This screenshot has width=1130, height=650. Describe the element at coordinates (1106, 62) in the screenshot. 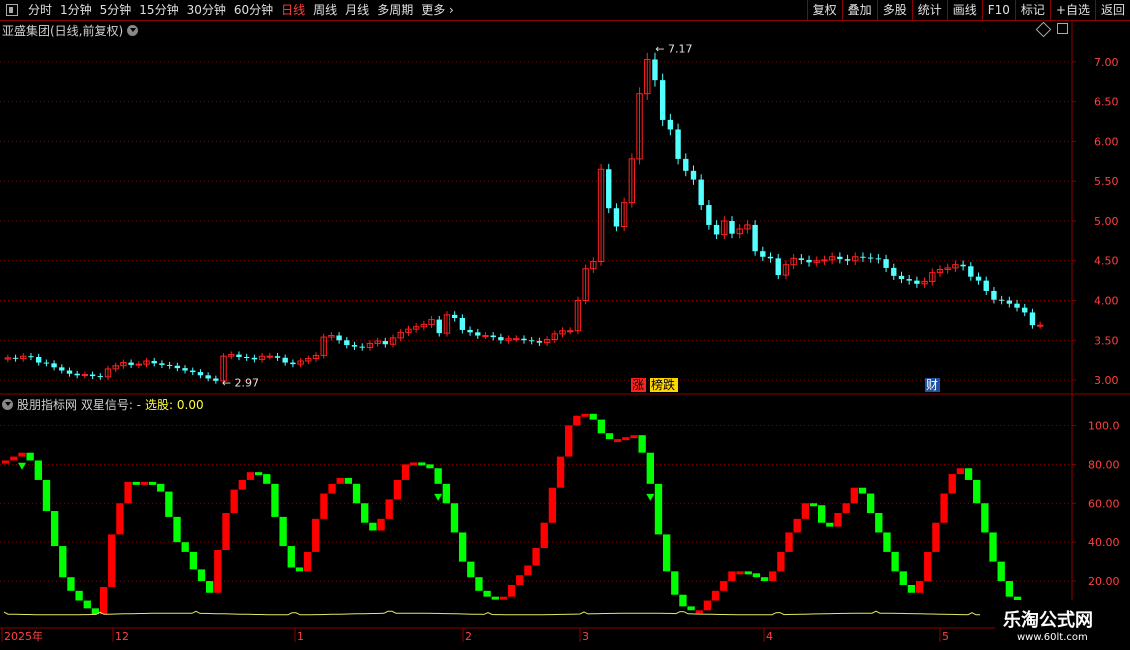

I see `price-tick-label: 7.00` at that location.